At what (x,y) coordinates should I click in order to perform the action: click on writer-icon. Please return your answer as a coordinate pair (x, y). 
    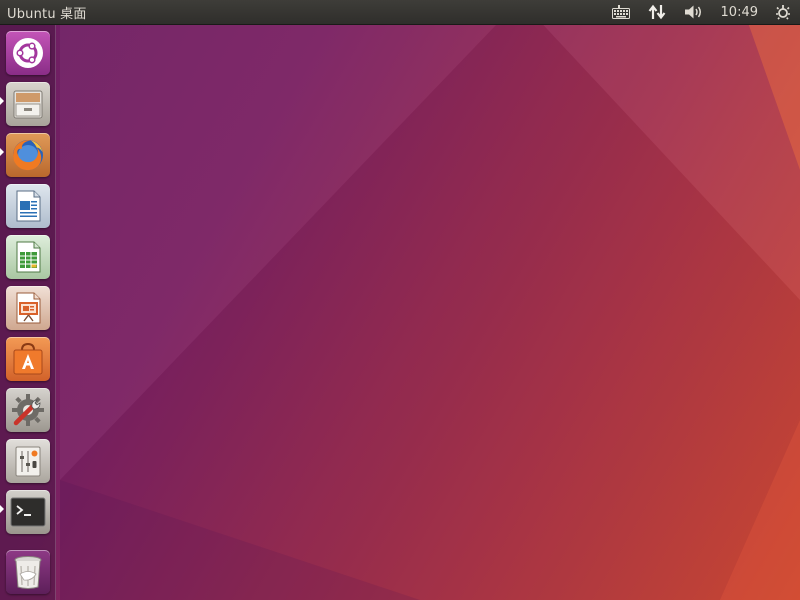
    Looking at the image, I should click on (28, 206).